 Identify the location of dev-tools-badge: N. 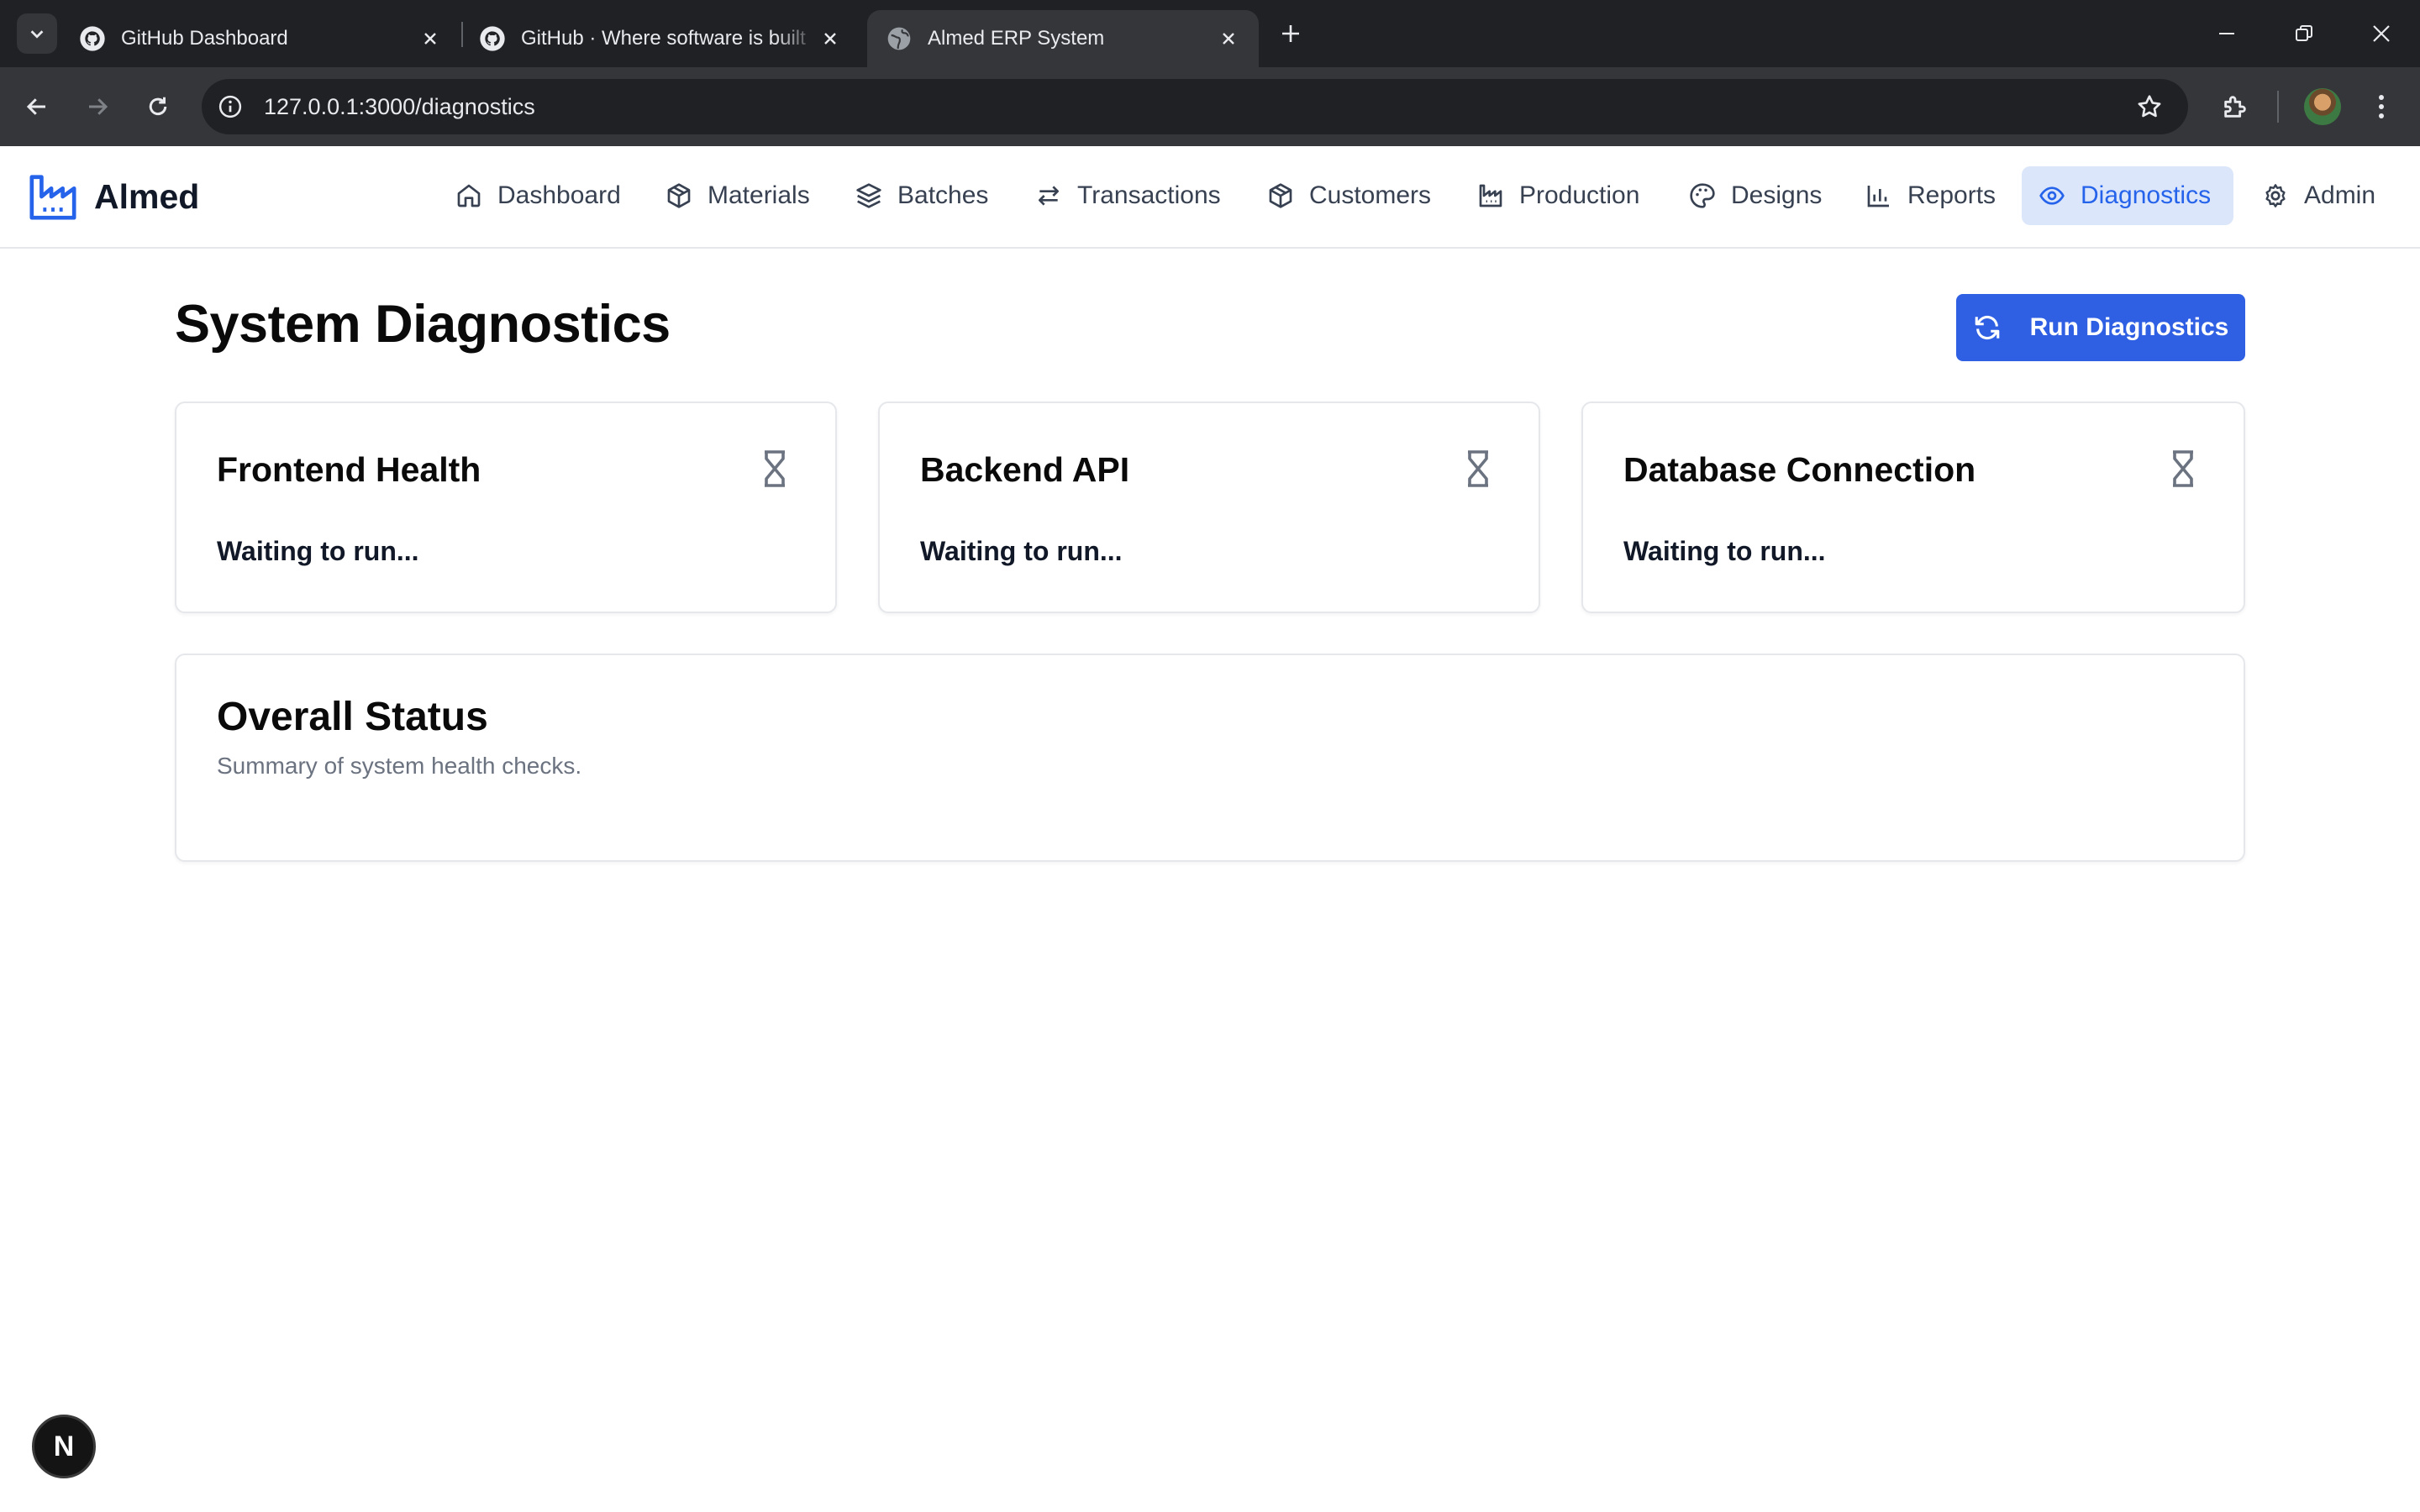
(64, 1446).